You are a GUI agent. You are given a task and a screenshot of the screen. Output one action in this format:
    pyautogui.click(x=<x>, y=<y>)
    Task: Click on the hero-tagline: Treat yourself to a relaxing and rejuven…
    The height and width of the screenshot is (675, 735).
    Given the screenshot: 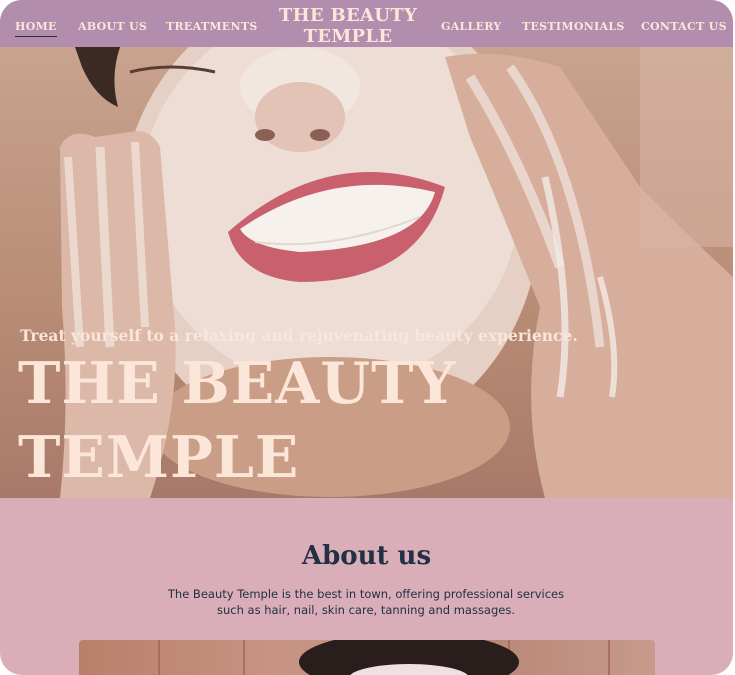 What is the action you would take?
    pyautogui.click(x=299, y=335)
    